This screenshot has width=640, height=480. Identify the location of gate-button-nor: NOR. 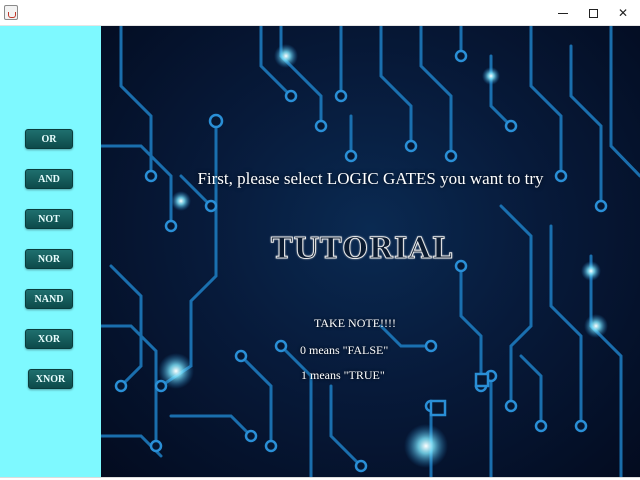
(49, 259).